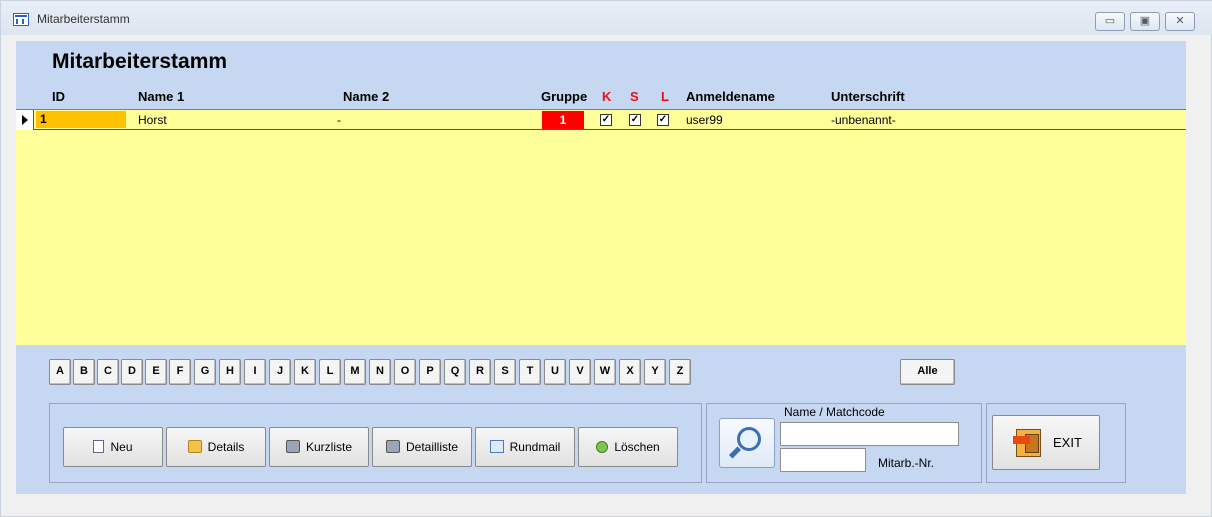 The width and height of the screenshot is (1212, 517). Describe the element at coordinates (602, 446) in the screenshot. I see `delete-icon` at that location.